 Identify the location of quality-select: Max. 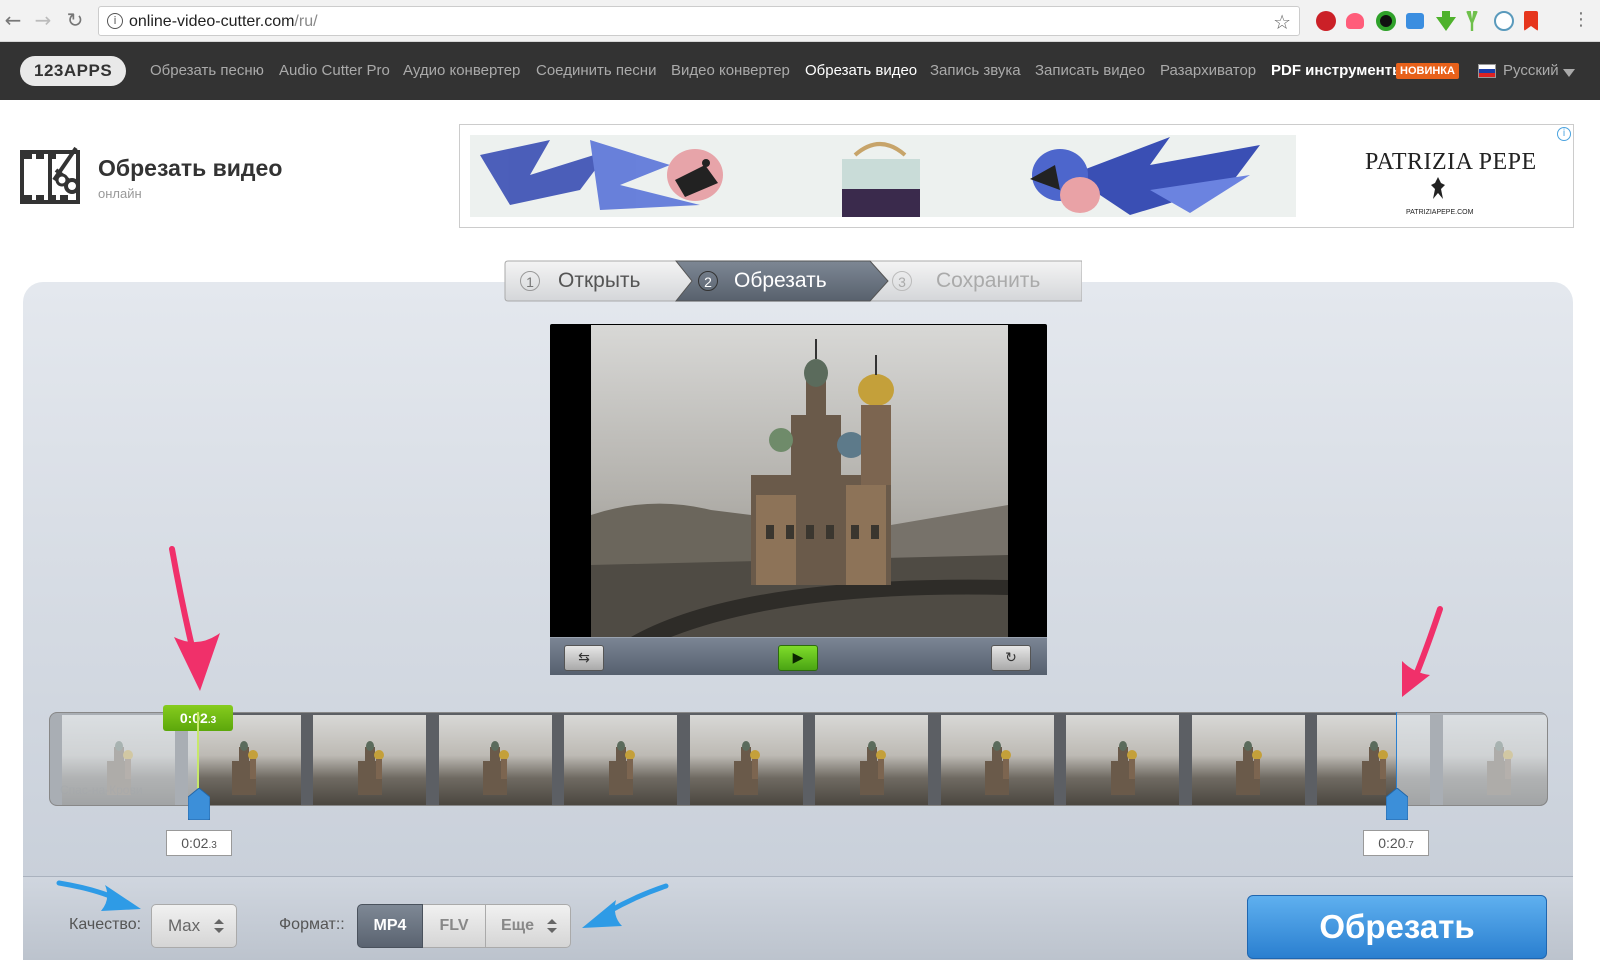
(194, 926).